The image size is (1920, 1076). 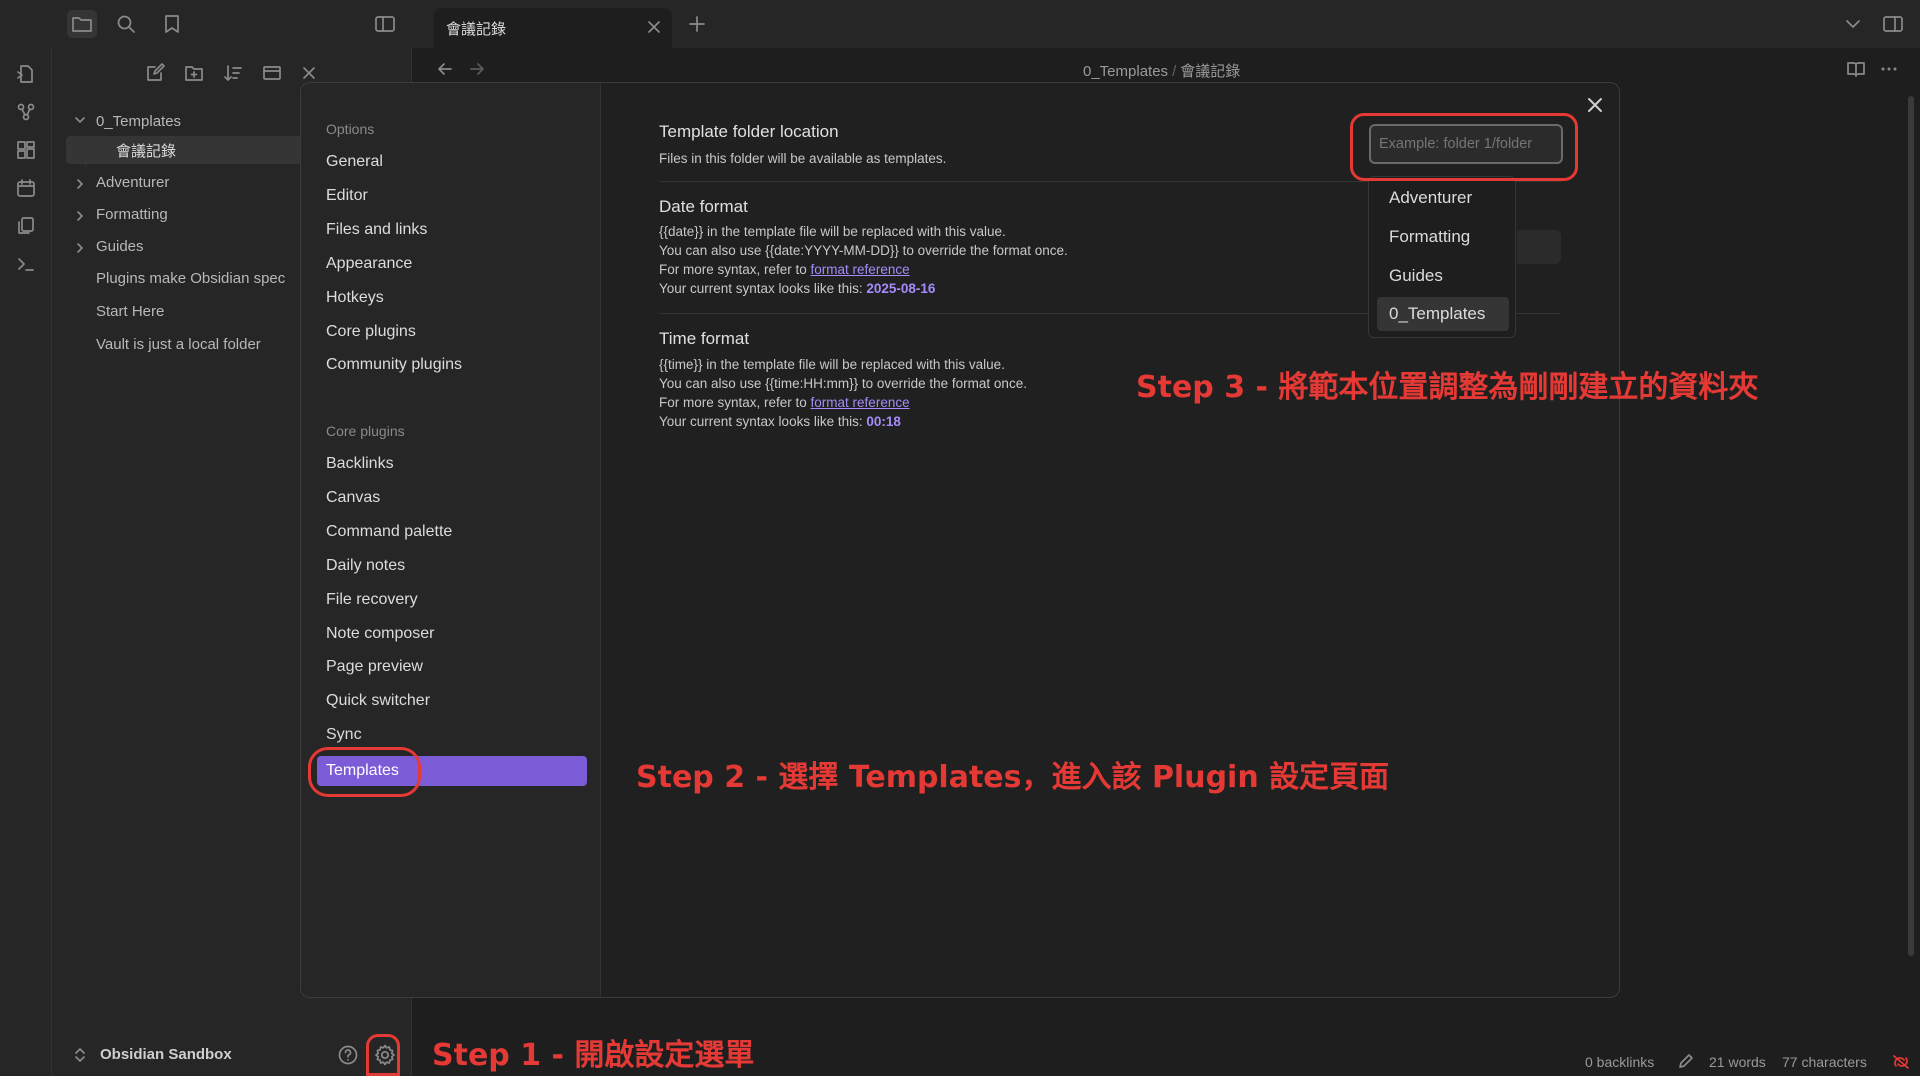 What do you see at coordinates (1746, 1062) in the screenshot?
I see `status-bar: 0 backlinks 21 words 77 characters` at bounding box center [1746, 1062].